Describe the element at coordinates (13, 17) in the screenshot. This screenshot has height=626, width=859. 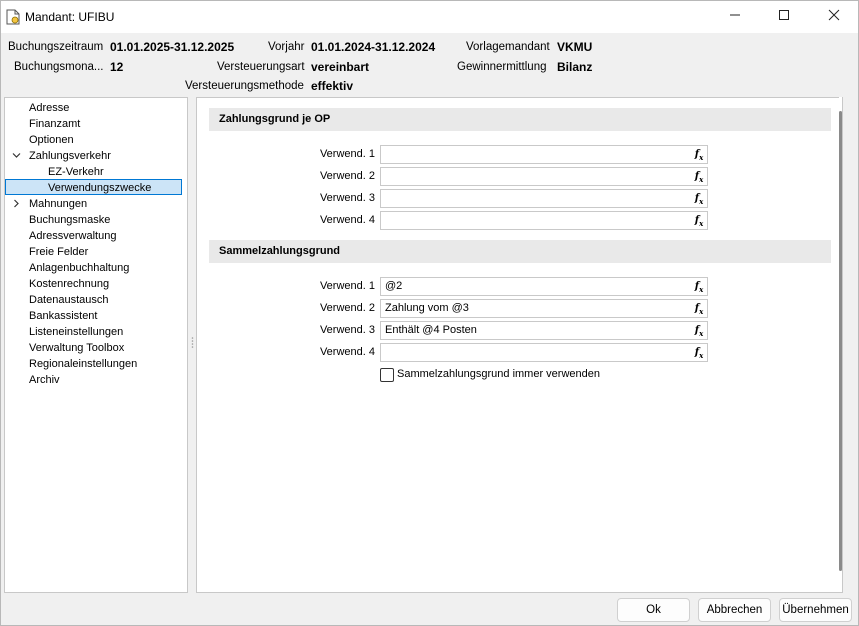
I see `app-icon` at that location.